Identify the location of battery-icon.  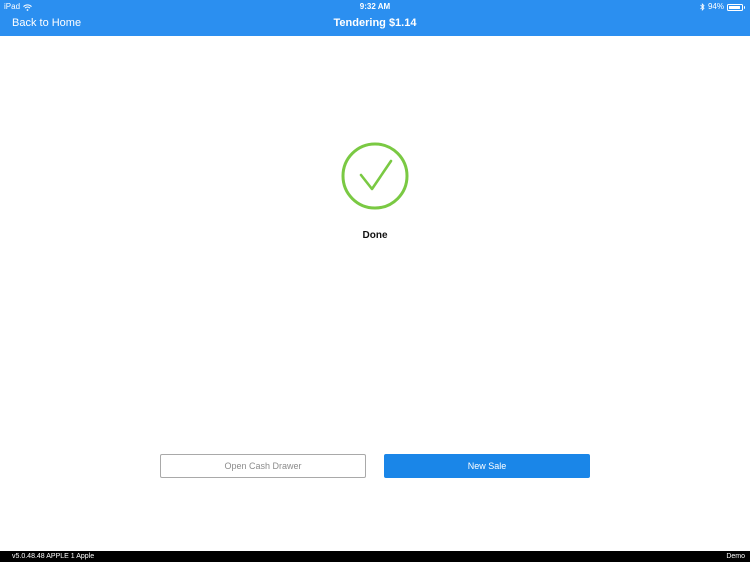
(736, 7).